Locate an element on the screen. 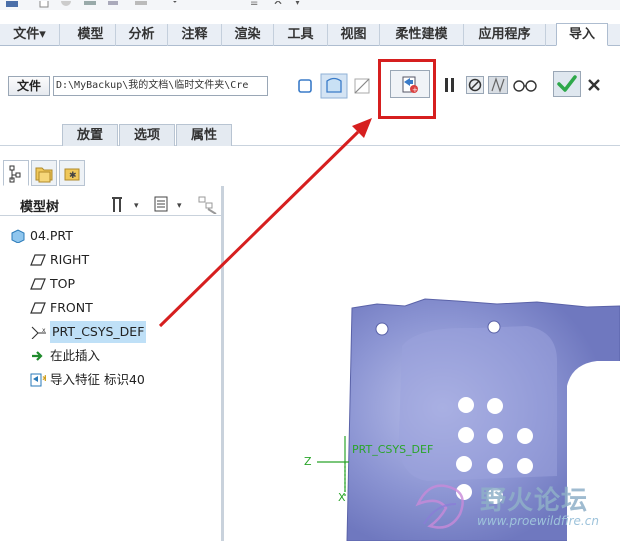  annotation-arrow is located at coordinates (265, 223).